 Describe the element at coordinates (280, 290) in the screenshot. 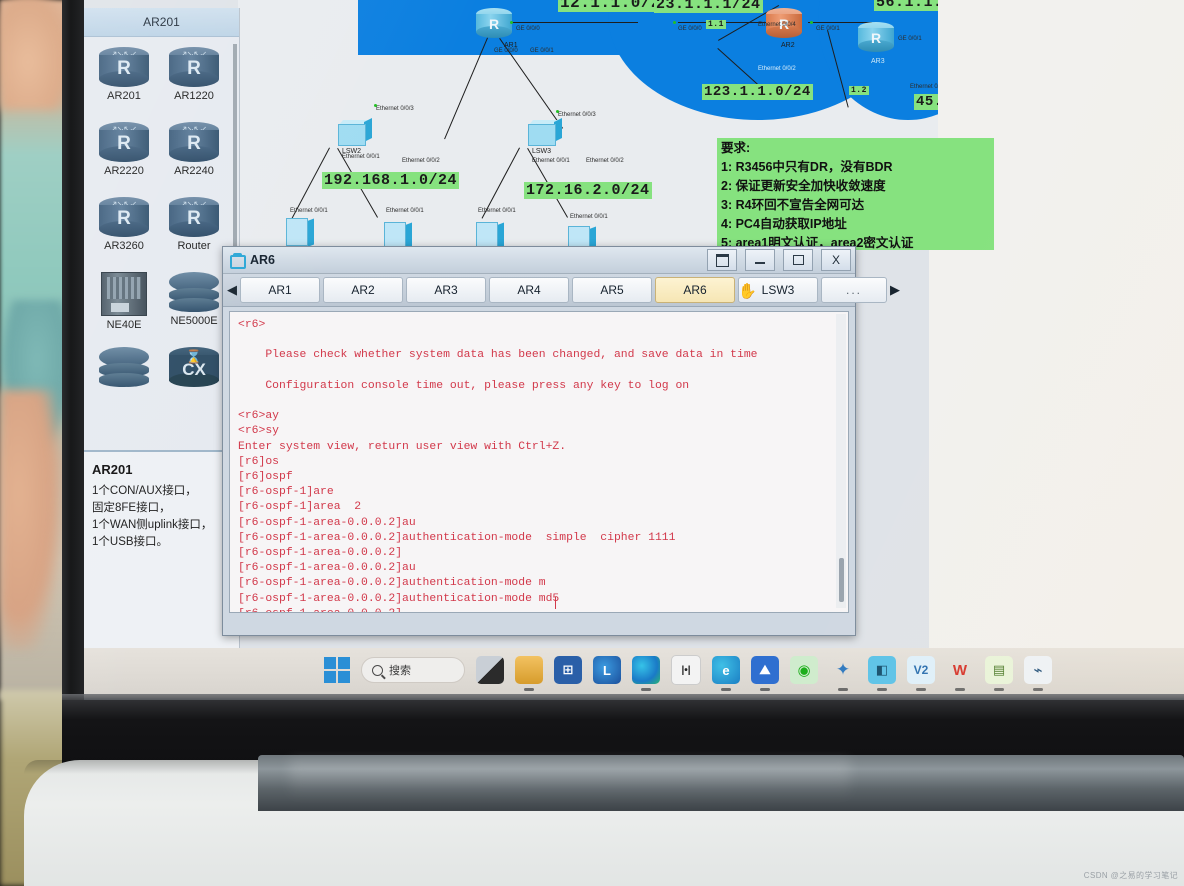

I see `tab-ar1: AR1` at that location.